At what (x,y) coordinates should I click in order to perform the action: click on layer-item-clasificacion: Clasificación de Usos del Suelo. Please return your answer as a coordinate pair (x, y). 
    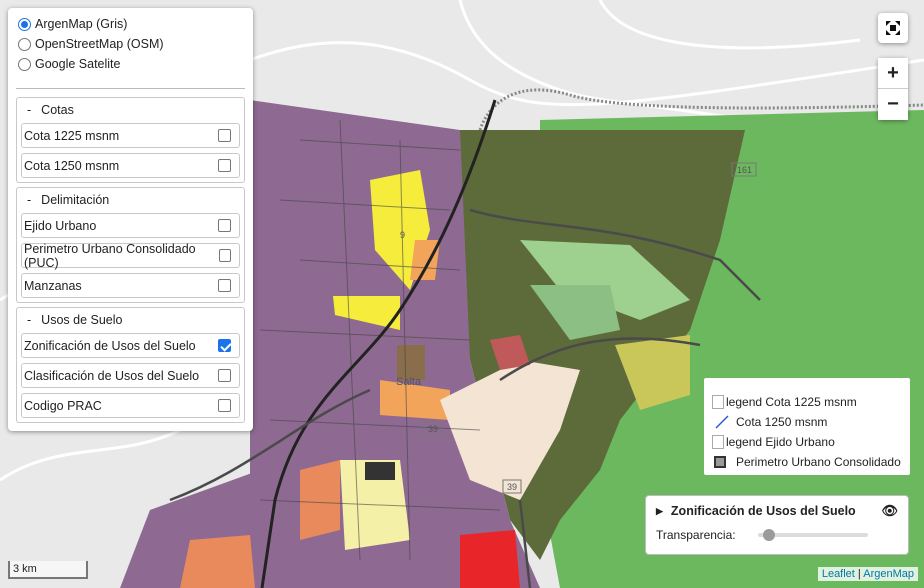
    Looking at the image, I should click on (130, 375).